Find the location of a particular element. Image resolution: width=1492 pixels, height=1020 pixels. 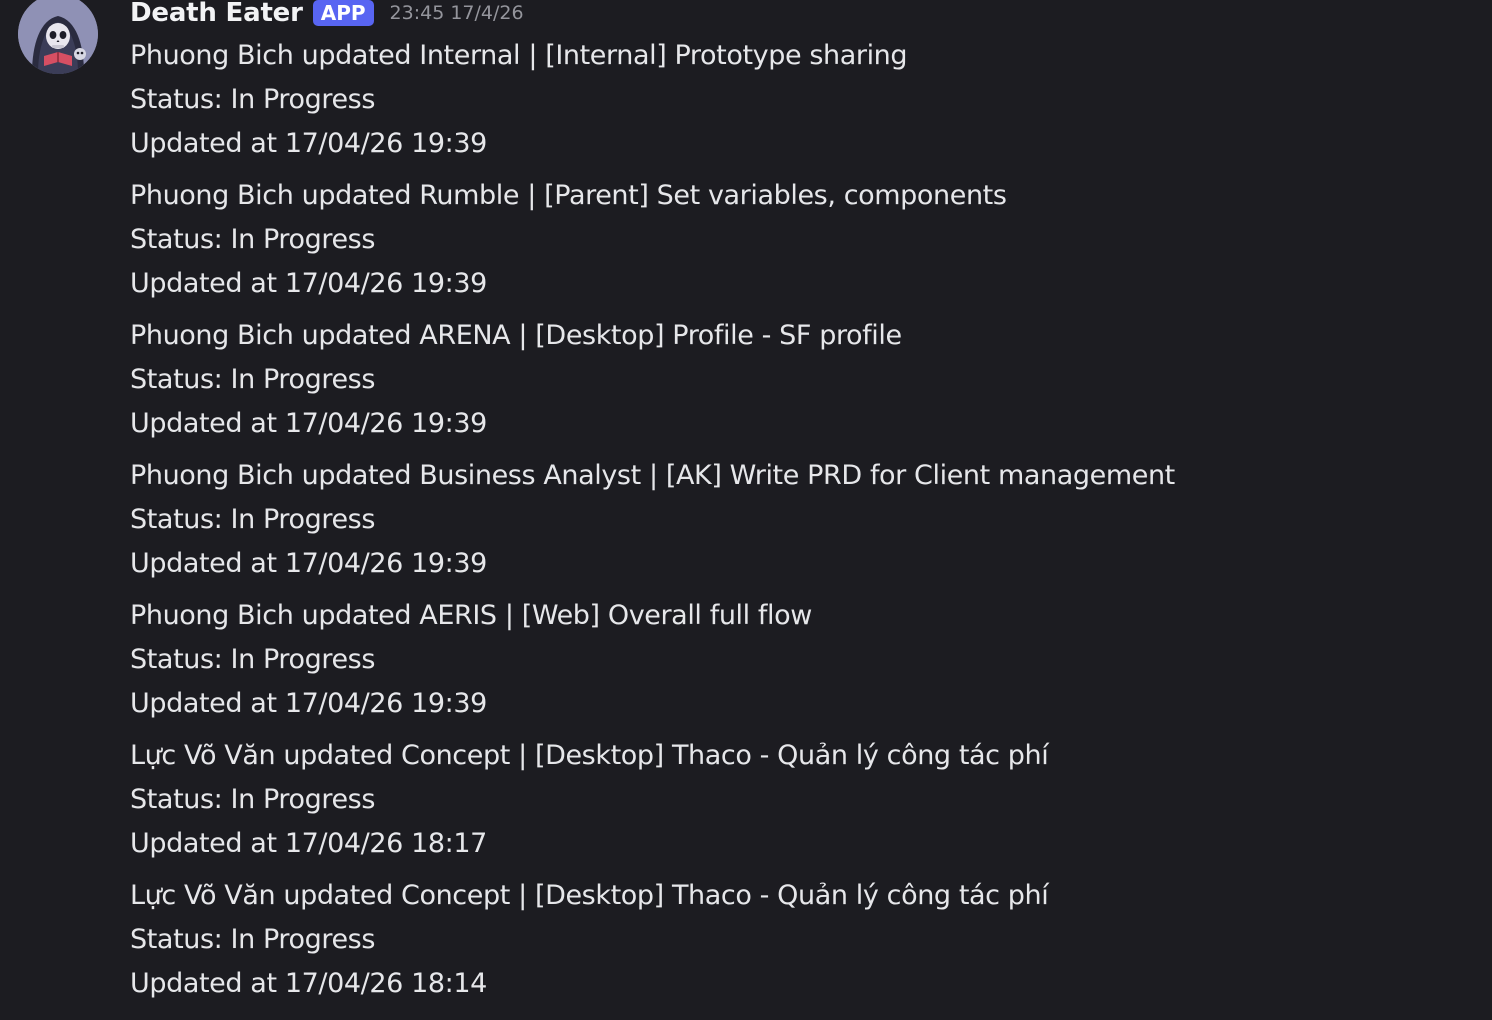

update-time: Updated at 17/04/26 18:14 is located at coordinates (308, 983).